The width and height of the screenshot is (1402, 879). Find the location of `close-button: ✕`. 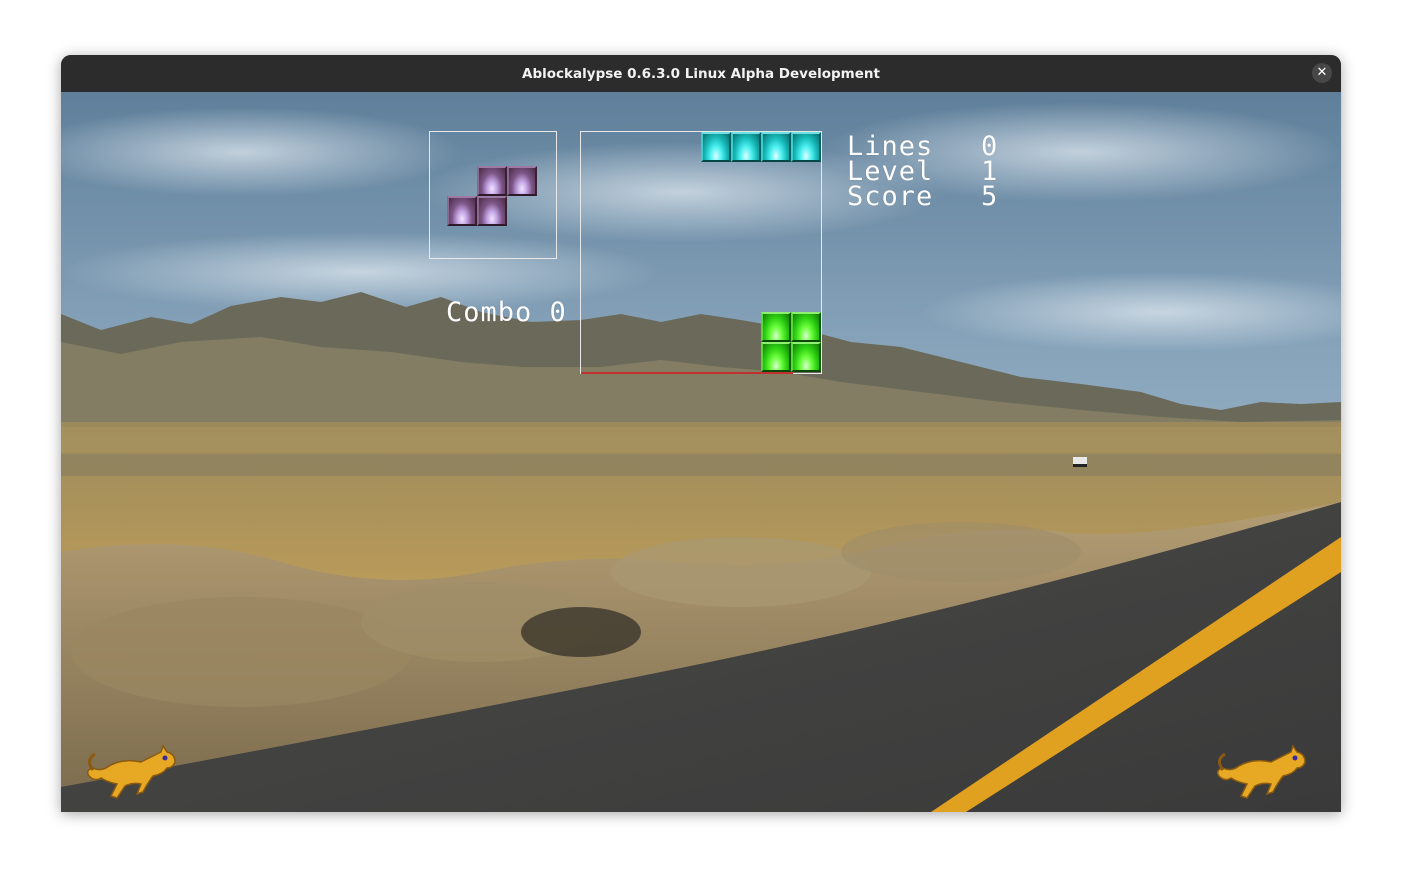

close-button: ✕ is located at coordinates (1322, 73).